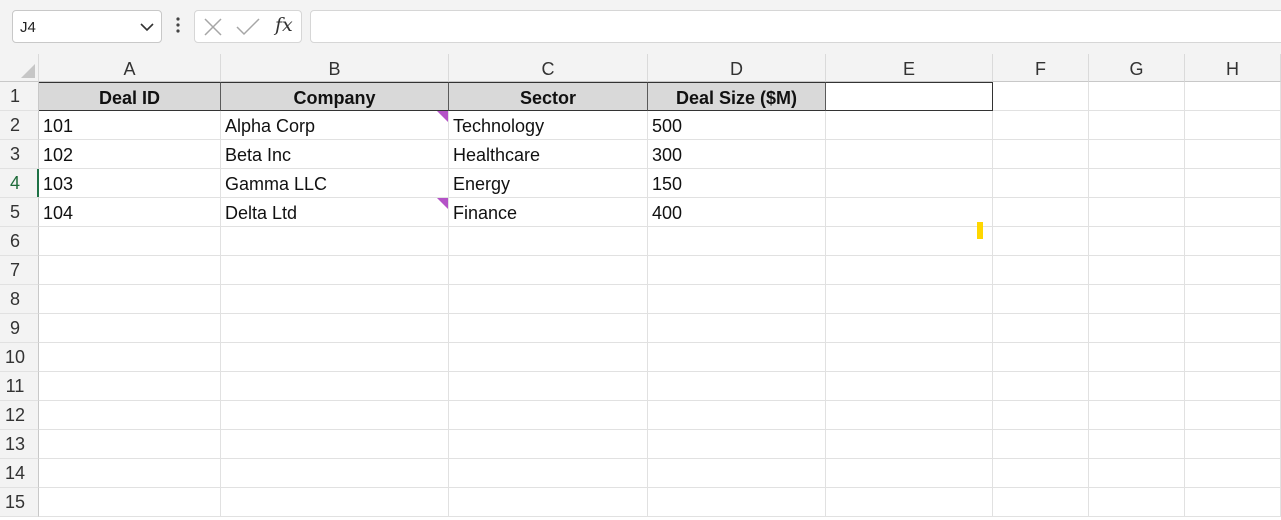  Describe the element at coordinates (909, 502) in the screenshot. I see `cell-e15` at that location.